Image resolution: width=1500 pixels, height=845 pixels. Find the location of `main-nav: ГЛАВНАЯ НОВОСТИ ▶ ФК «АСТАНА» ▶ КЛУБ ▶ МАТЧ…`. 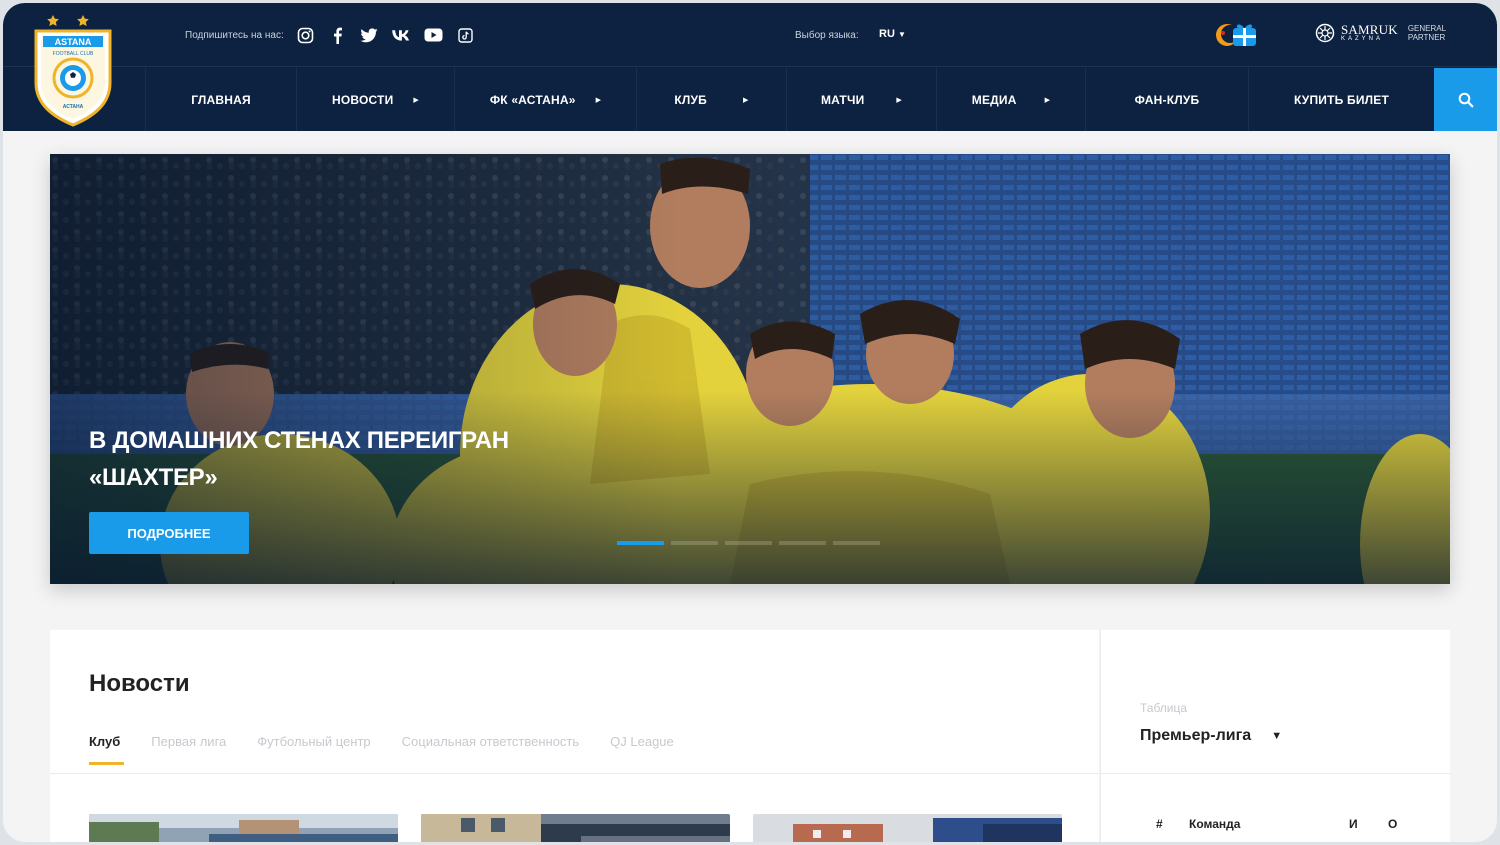

main-nav: ГЛАВНАЯ НОВОСТИ ▶ ФК «АСТАНА» ▶ КЛУБ ▶ МАТЧ… is located at coordinates (789, 99).